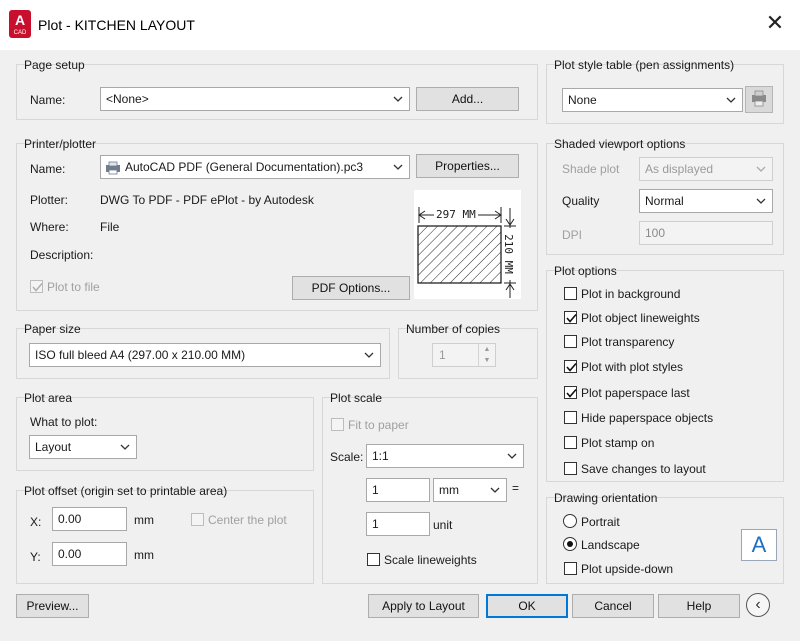  Describe the element at coordinates (640, 318) in the screenshot. I see `plot-option-label: Plot object lineweights` at that location.